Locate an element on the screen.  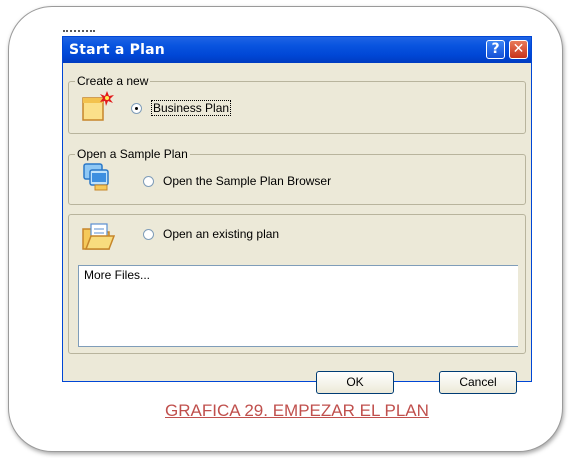
open-folder-icon is located at coordinates (98, 236).